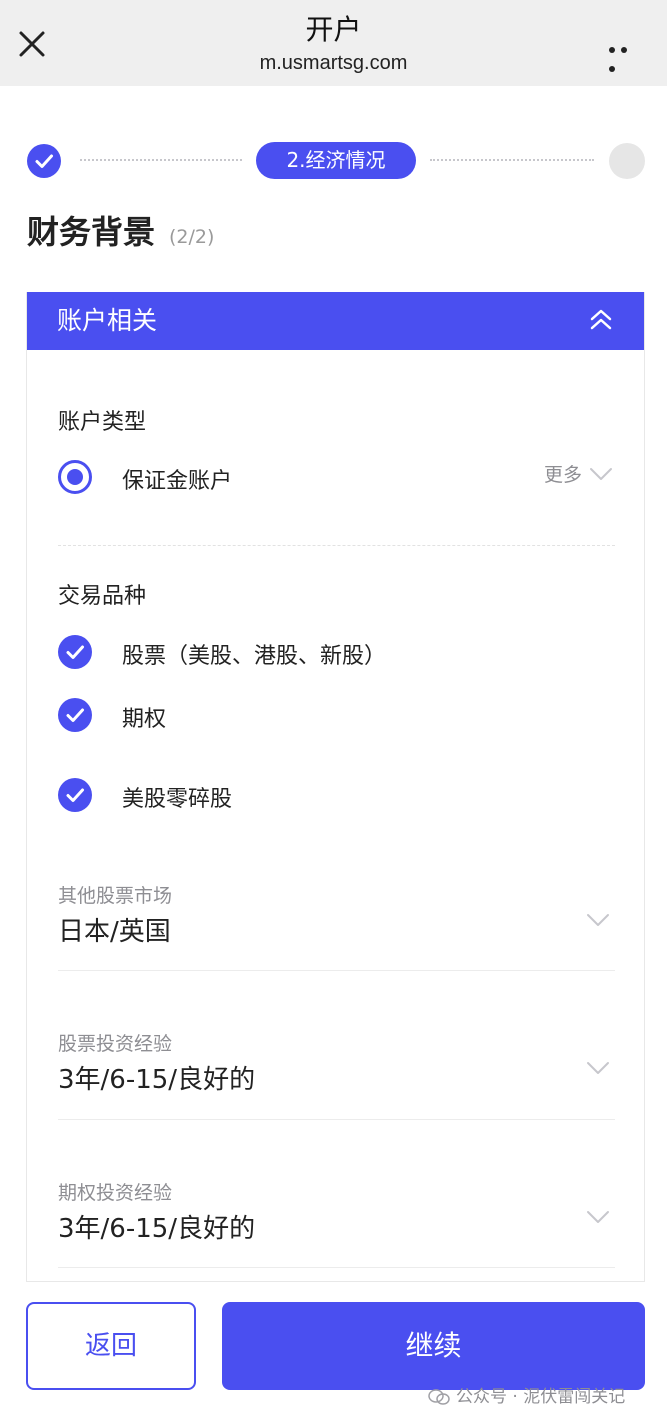  Describe the element at coordinates (114, 932) in the screenshot. I see `field-value: 日本/英国` at that location.